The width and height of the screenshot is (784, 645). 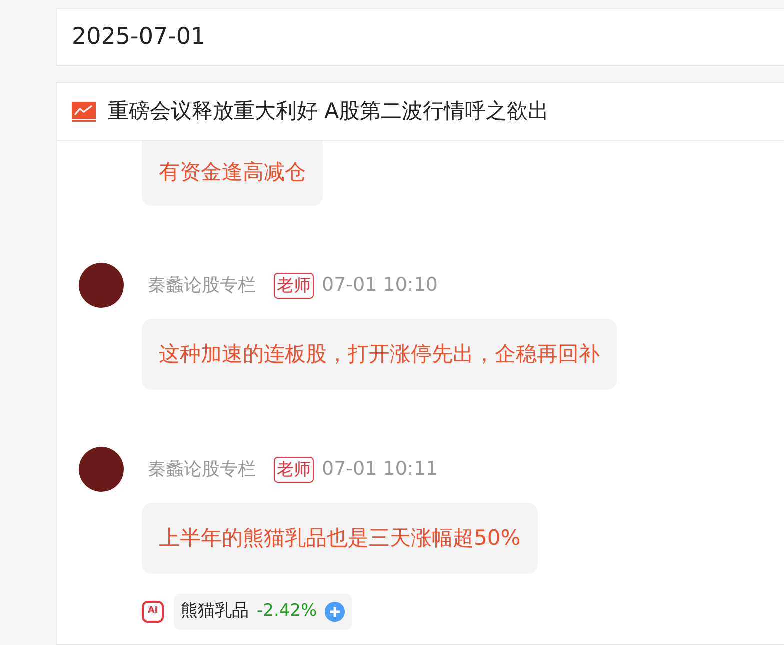 What do you see at coordinates (287, 612) in the screenshot?
I see `stock-change: -2.42%` at bounding box center [287, 612].